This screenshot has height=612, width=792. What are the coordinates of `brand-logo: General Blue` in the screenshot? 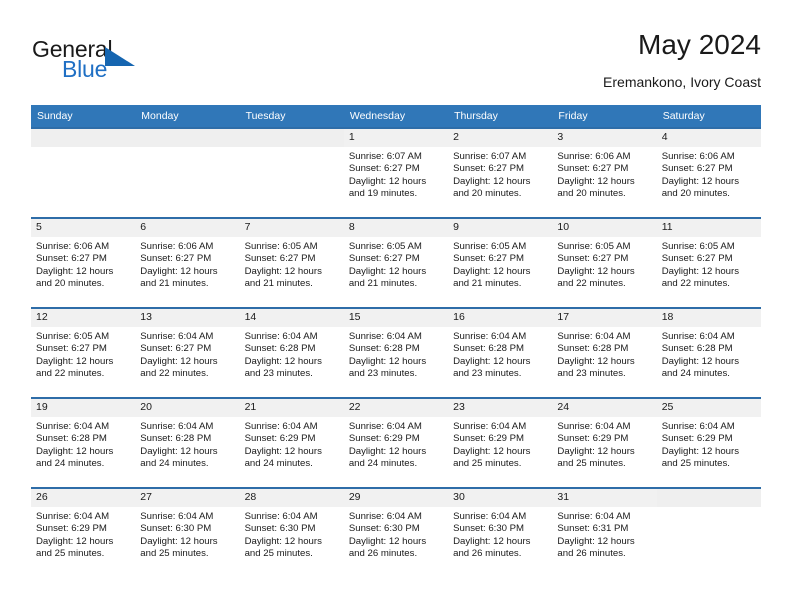 It's located at (131, 64).